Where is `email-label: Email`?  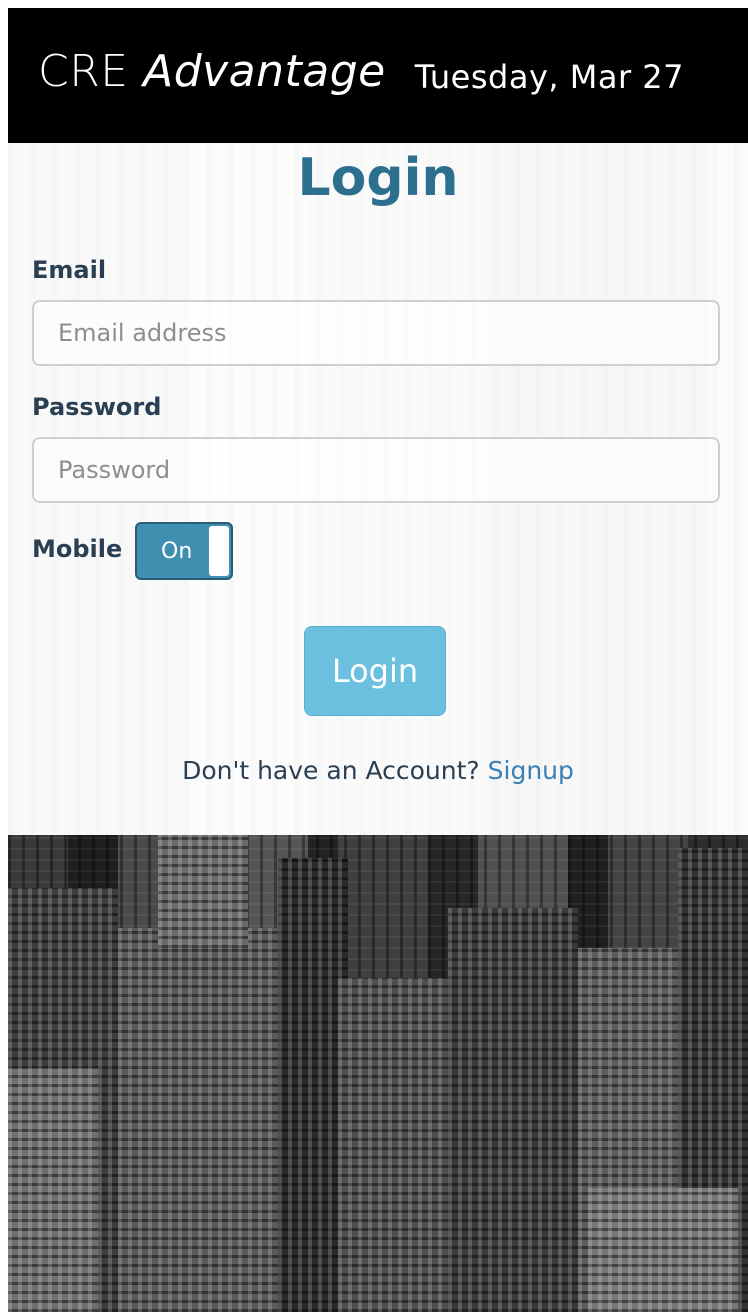 email-label: Email is located at coordinates (69, 270).